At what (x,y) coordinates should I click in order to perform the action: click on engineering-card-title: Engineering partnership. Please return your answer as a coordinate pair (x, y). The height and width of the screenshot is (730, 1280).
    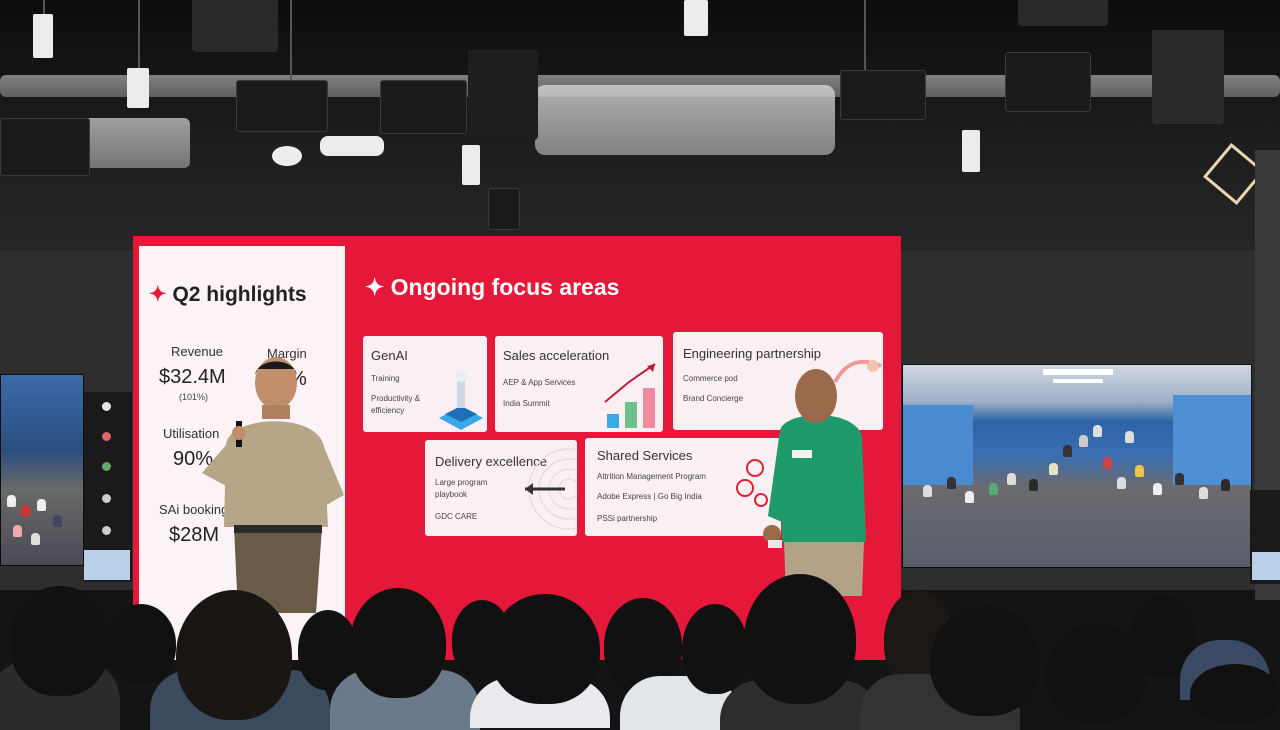
    Looking at the image, I should click on (752, 353).